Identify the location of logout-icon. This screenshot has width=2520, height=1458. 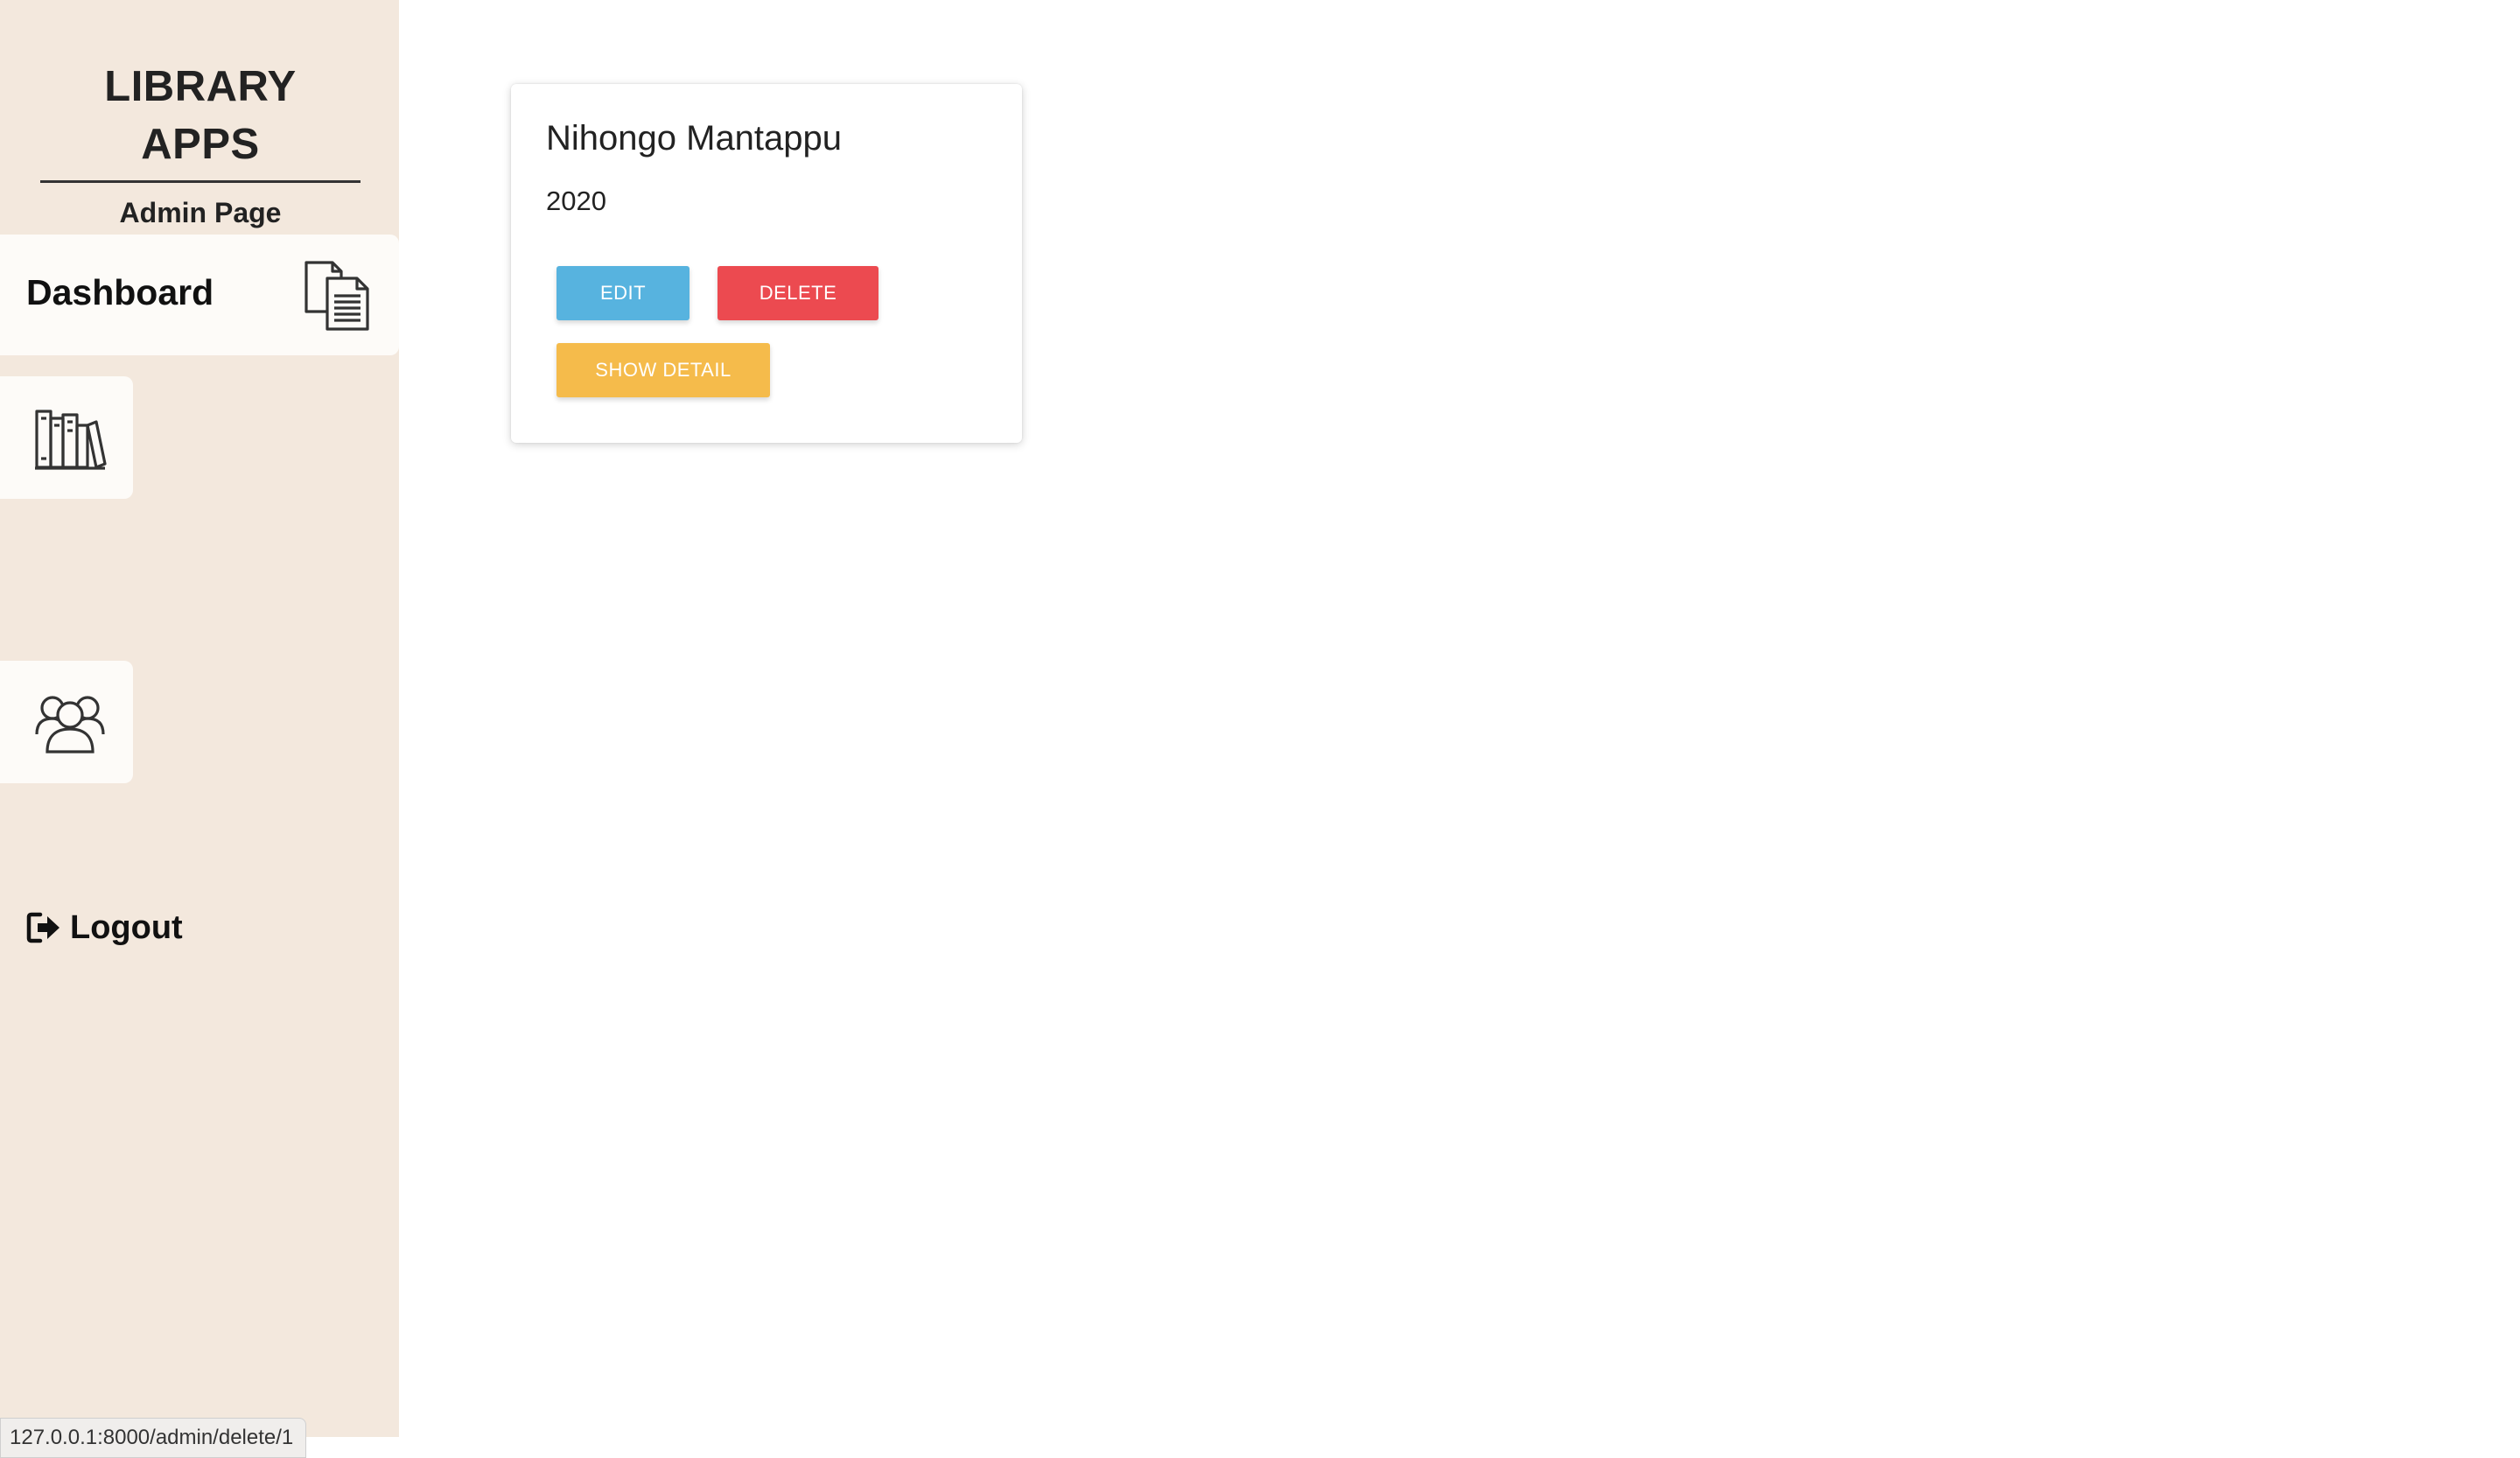
(43, 927).